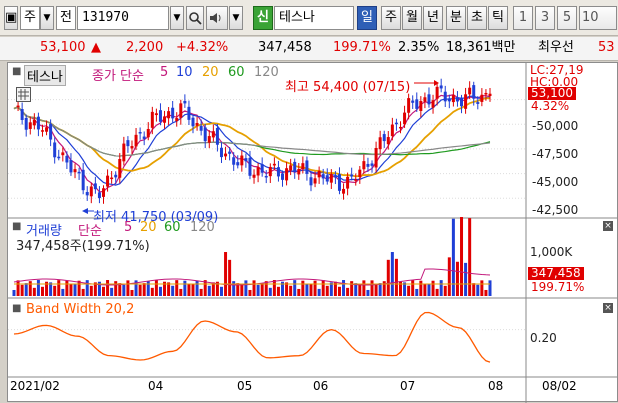 The width and height of the screenshot is (618, 403). Describe the element at coordinates (177, 18) in the screenshot. I see `code-dropdown-icon: ▼` at that location.